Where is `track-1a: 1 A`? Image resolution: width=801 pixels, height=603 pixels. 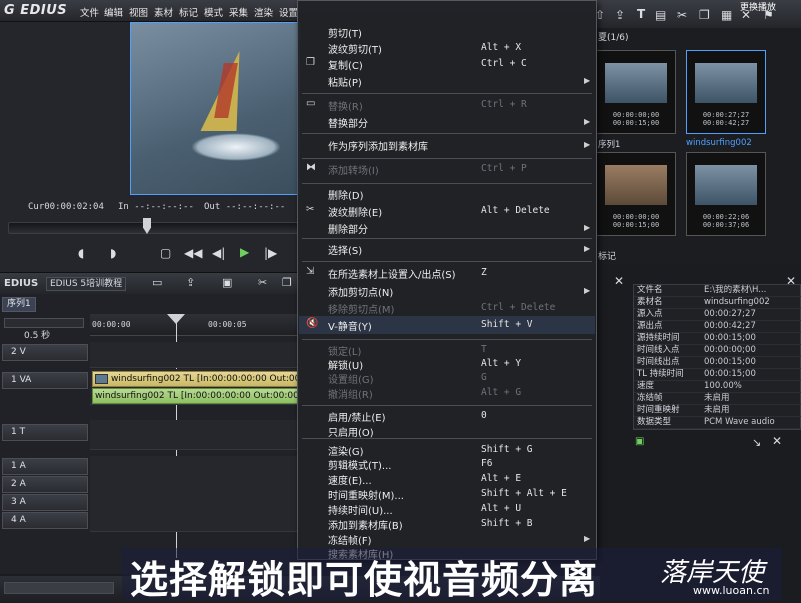 track-1a: 1 A is located at coordinates (45, 466).